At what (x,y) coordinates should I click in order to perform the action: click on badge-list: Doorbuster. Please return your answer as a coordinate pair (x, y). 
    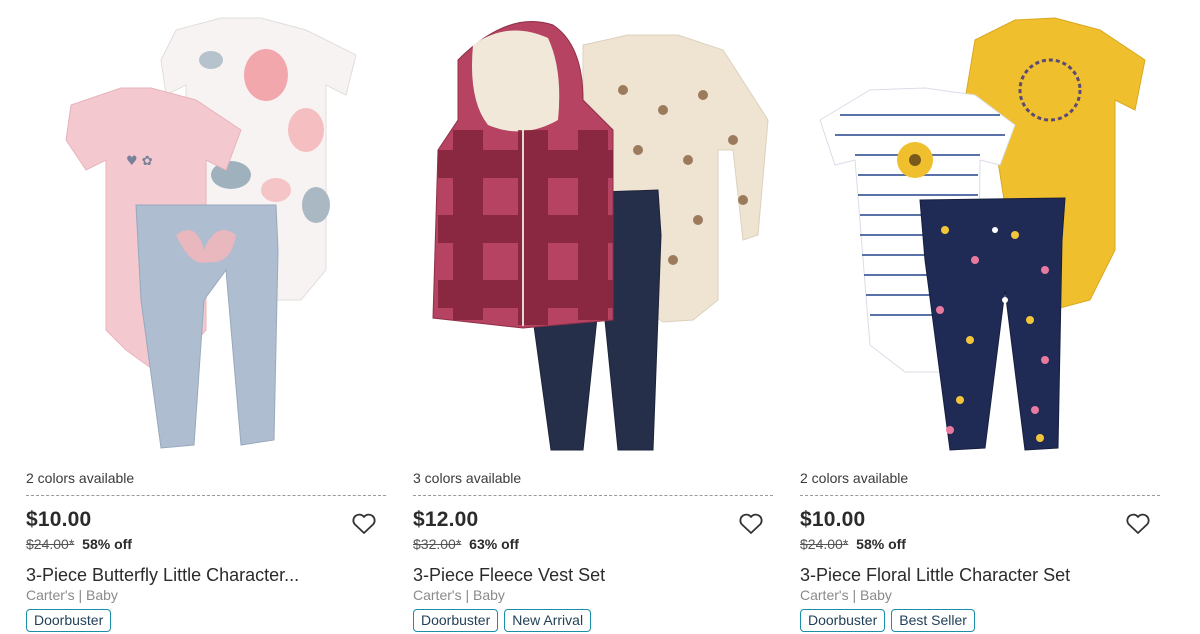
    Looking at the image, I should click on (69, 620).